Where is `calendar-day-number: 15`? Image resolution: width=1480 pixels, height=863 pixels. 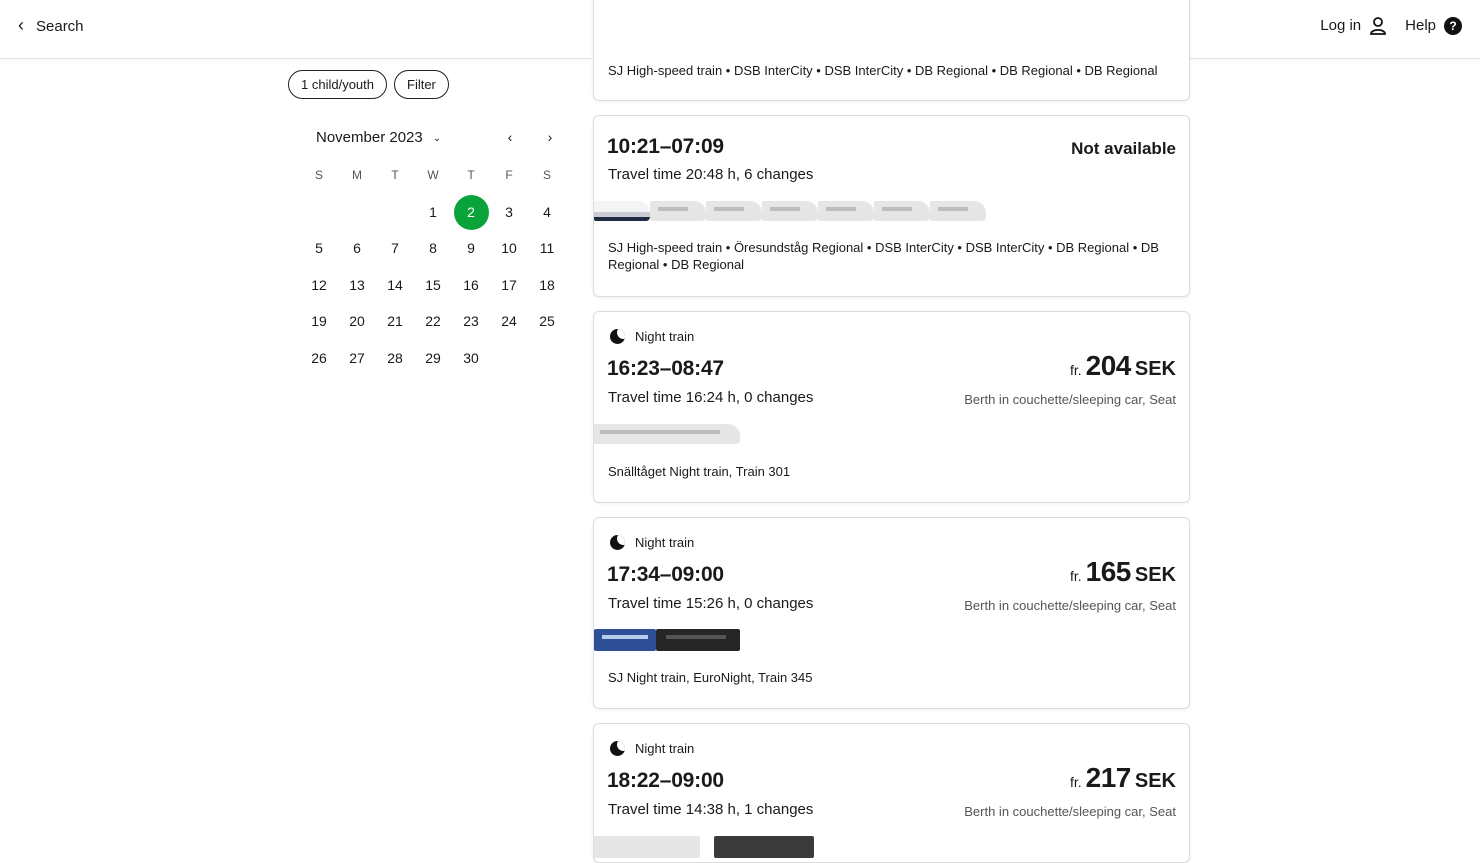 calendar-day-number: 15 is located at coordinates (433, 284).